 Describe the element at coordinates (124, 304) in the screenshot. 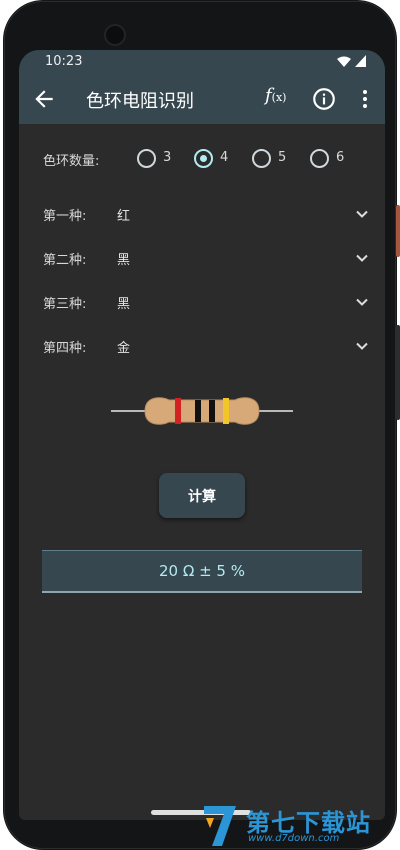

I see `band-3-value: 黑` at that location.